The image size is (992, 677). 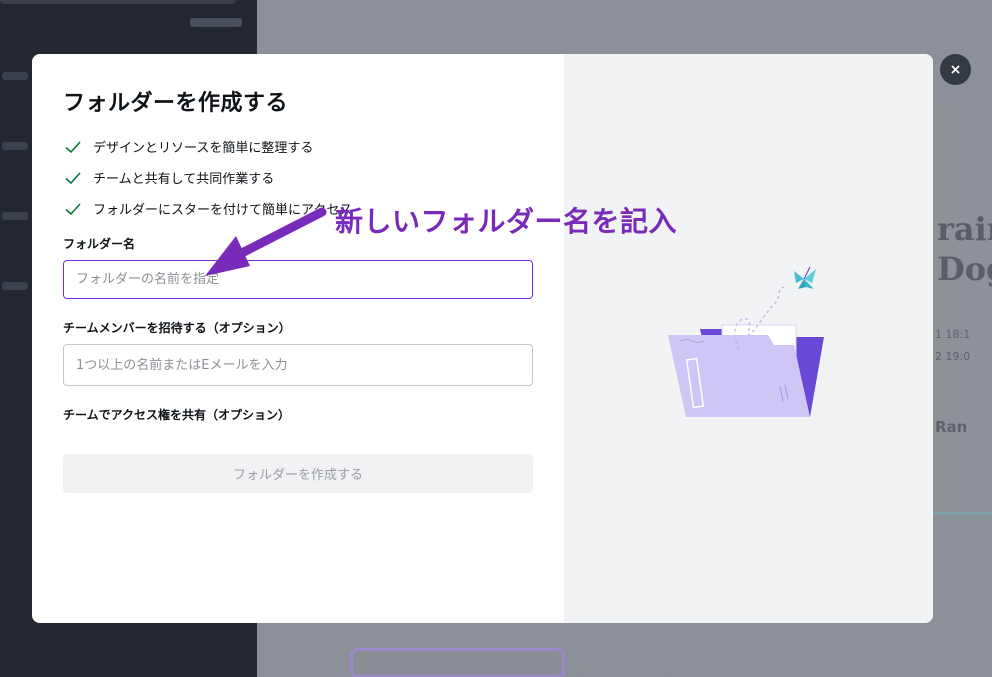 What do you see at coordinates (953, 356) in the screenshot?
I see `background-card-text: 2 19:0` at bounding box center [953, 356].